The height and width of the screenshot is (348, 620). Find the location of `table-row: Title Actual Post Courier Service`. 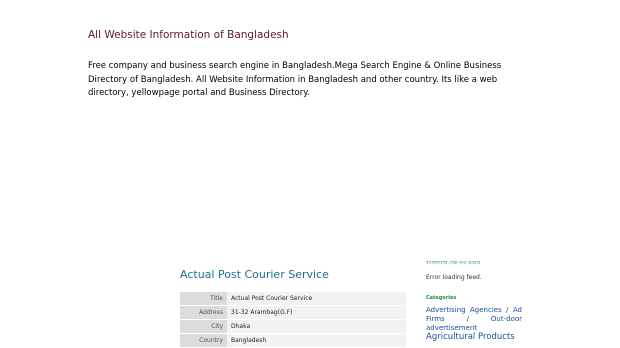

table-row: Title Actual Post Courier Service is located at coordinates (293, 298).